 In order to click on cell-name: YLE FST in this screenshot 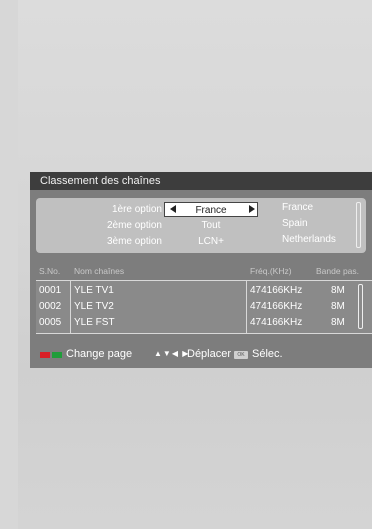, I will do `click(94, 322)`.